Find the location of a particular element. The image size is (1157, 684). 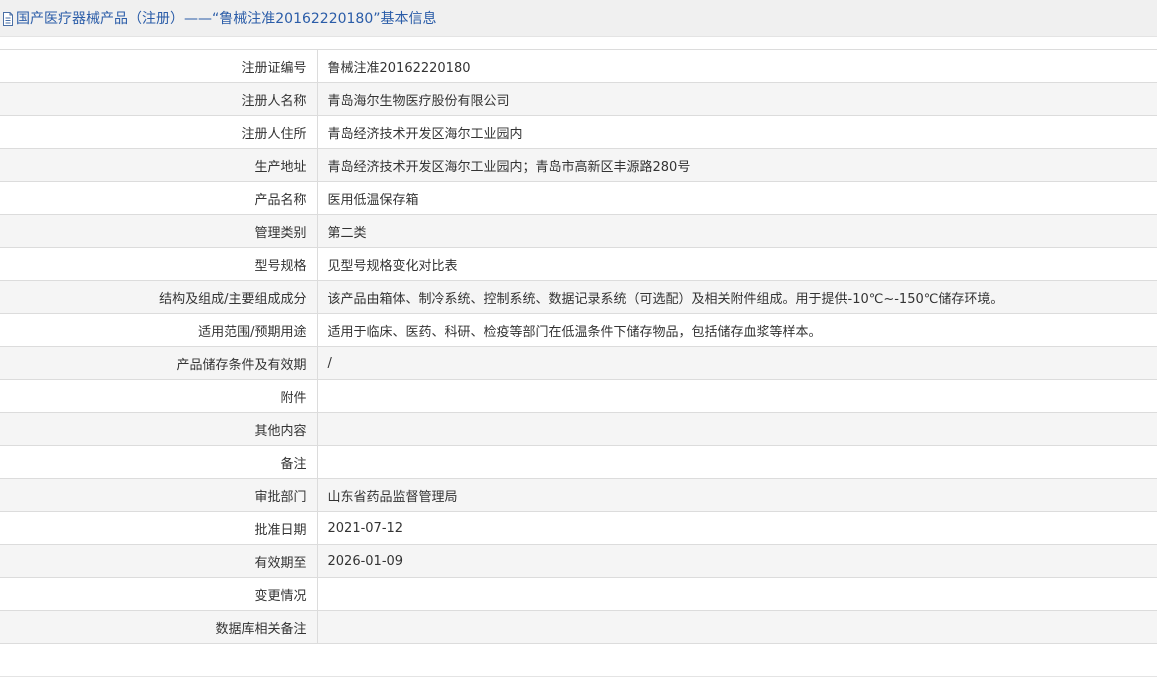

field-value: / is located at coordinates (737, 363).